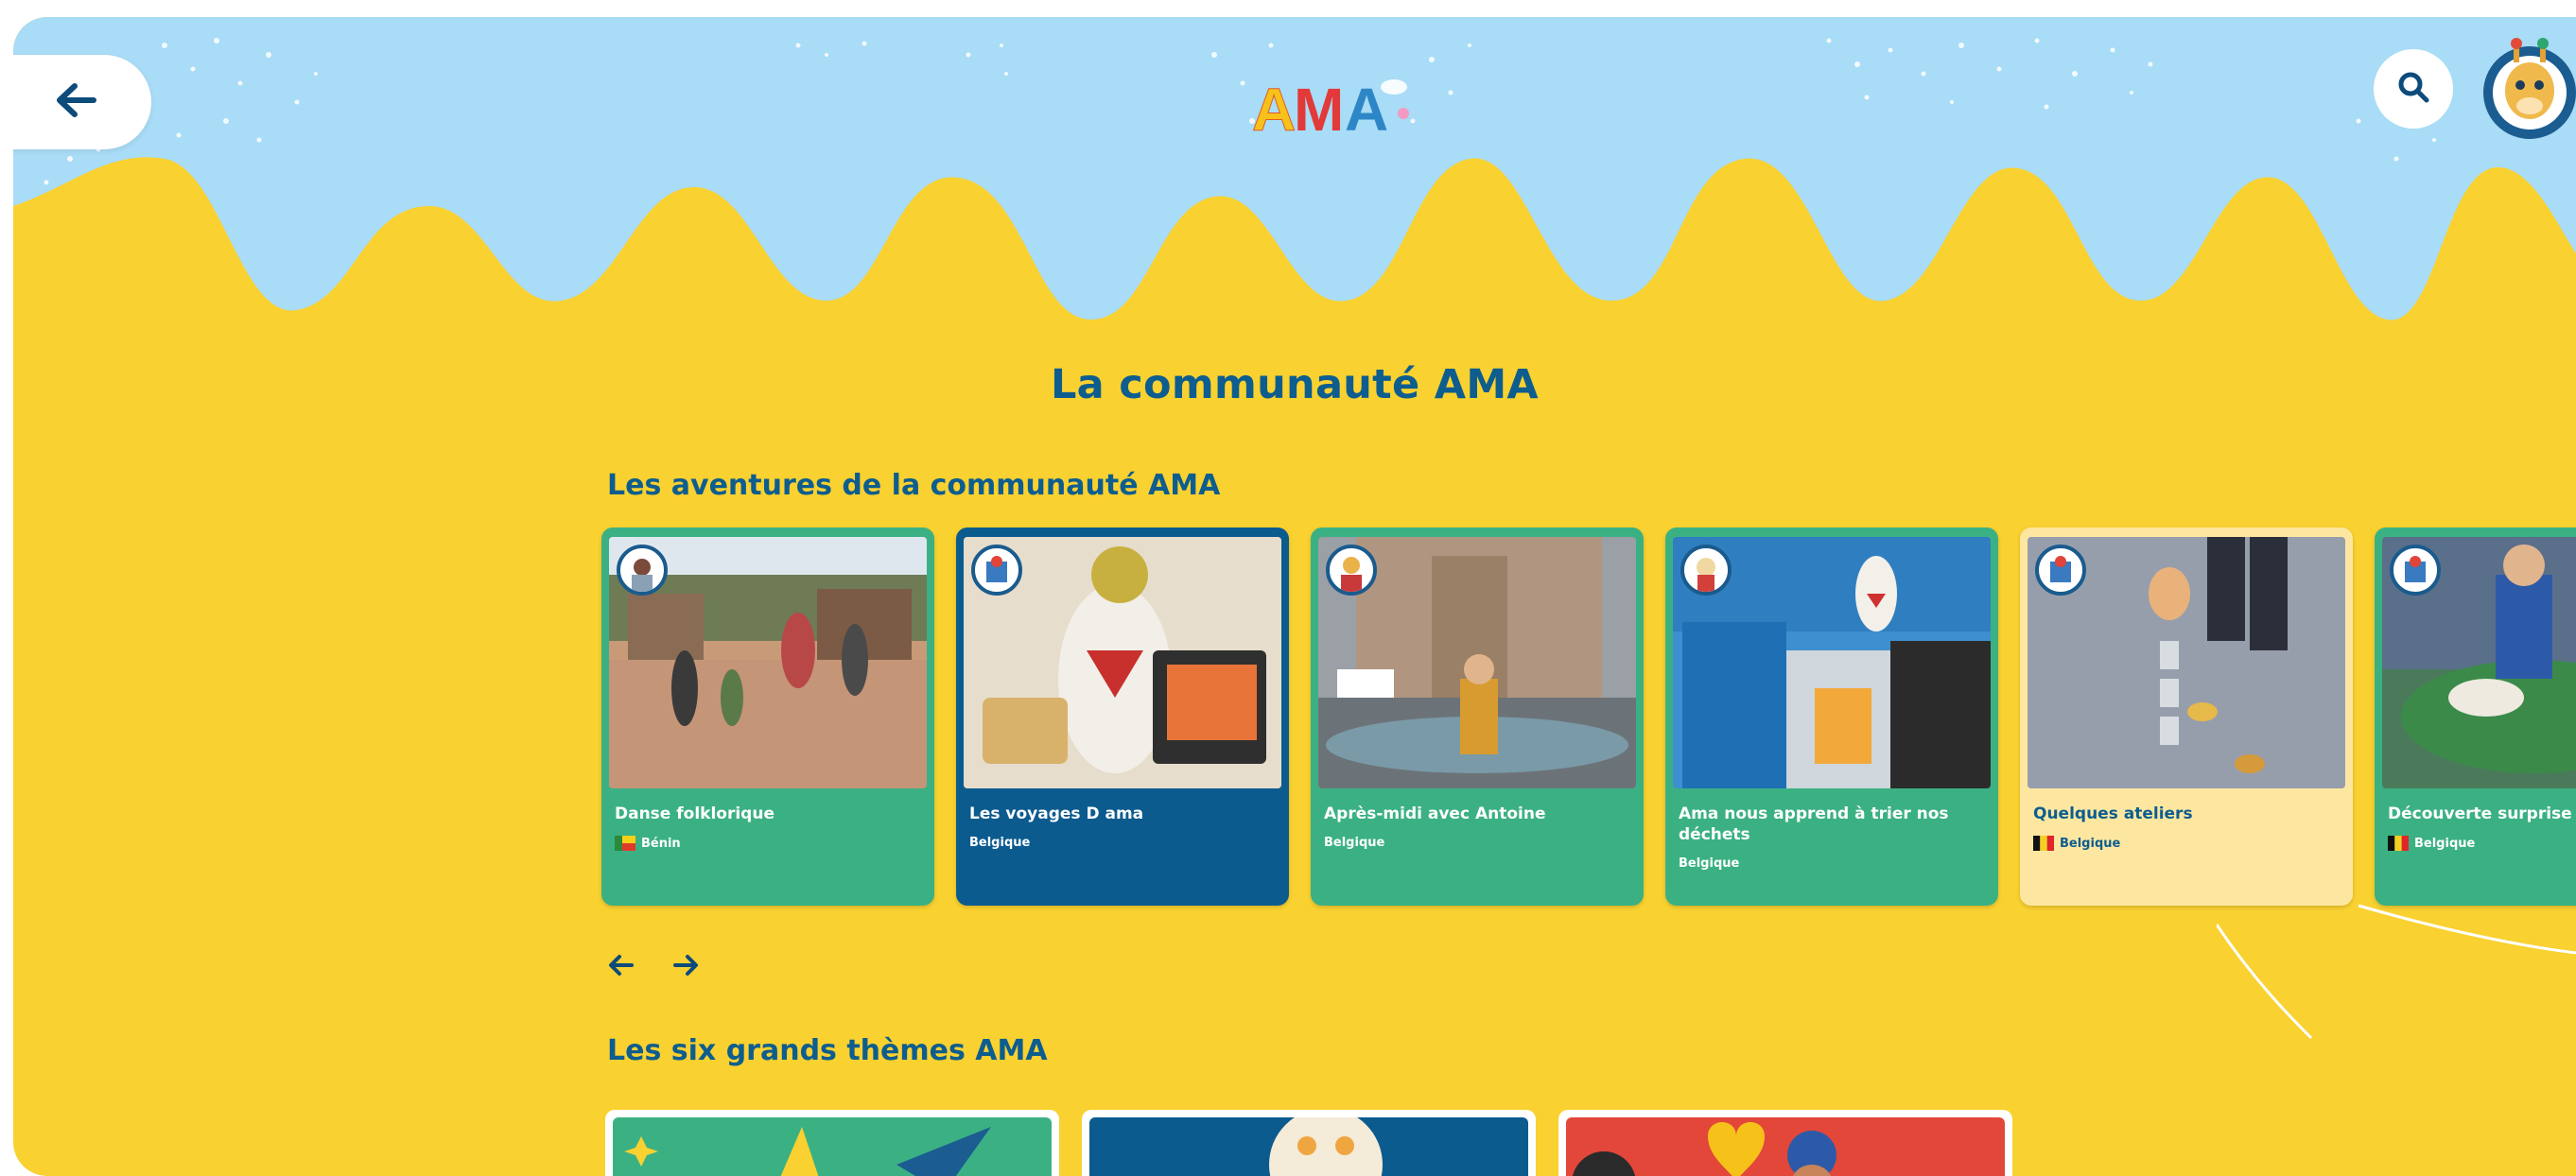 The width and height of the screenshot is (2576, 1176). Describe the element at coordinates (695, 813) in the screenshot. I see `card-title: Danse folklorique` at that location.